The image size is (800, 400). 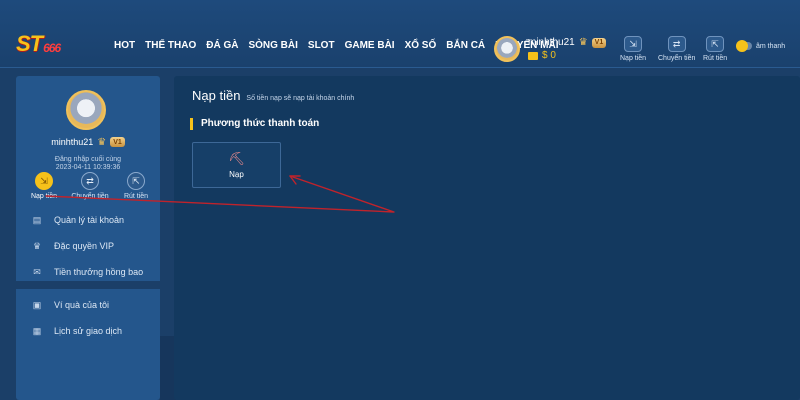 I want to click on toggle-track, so click(x=744, y=46).